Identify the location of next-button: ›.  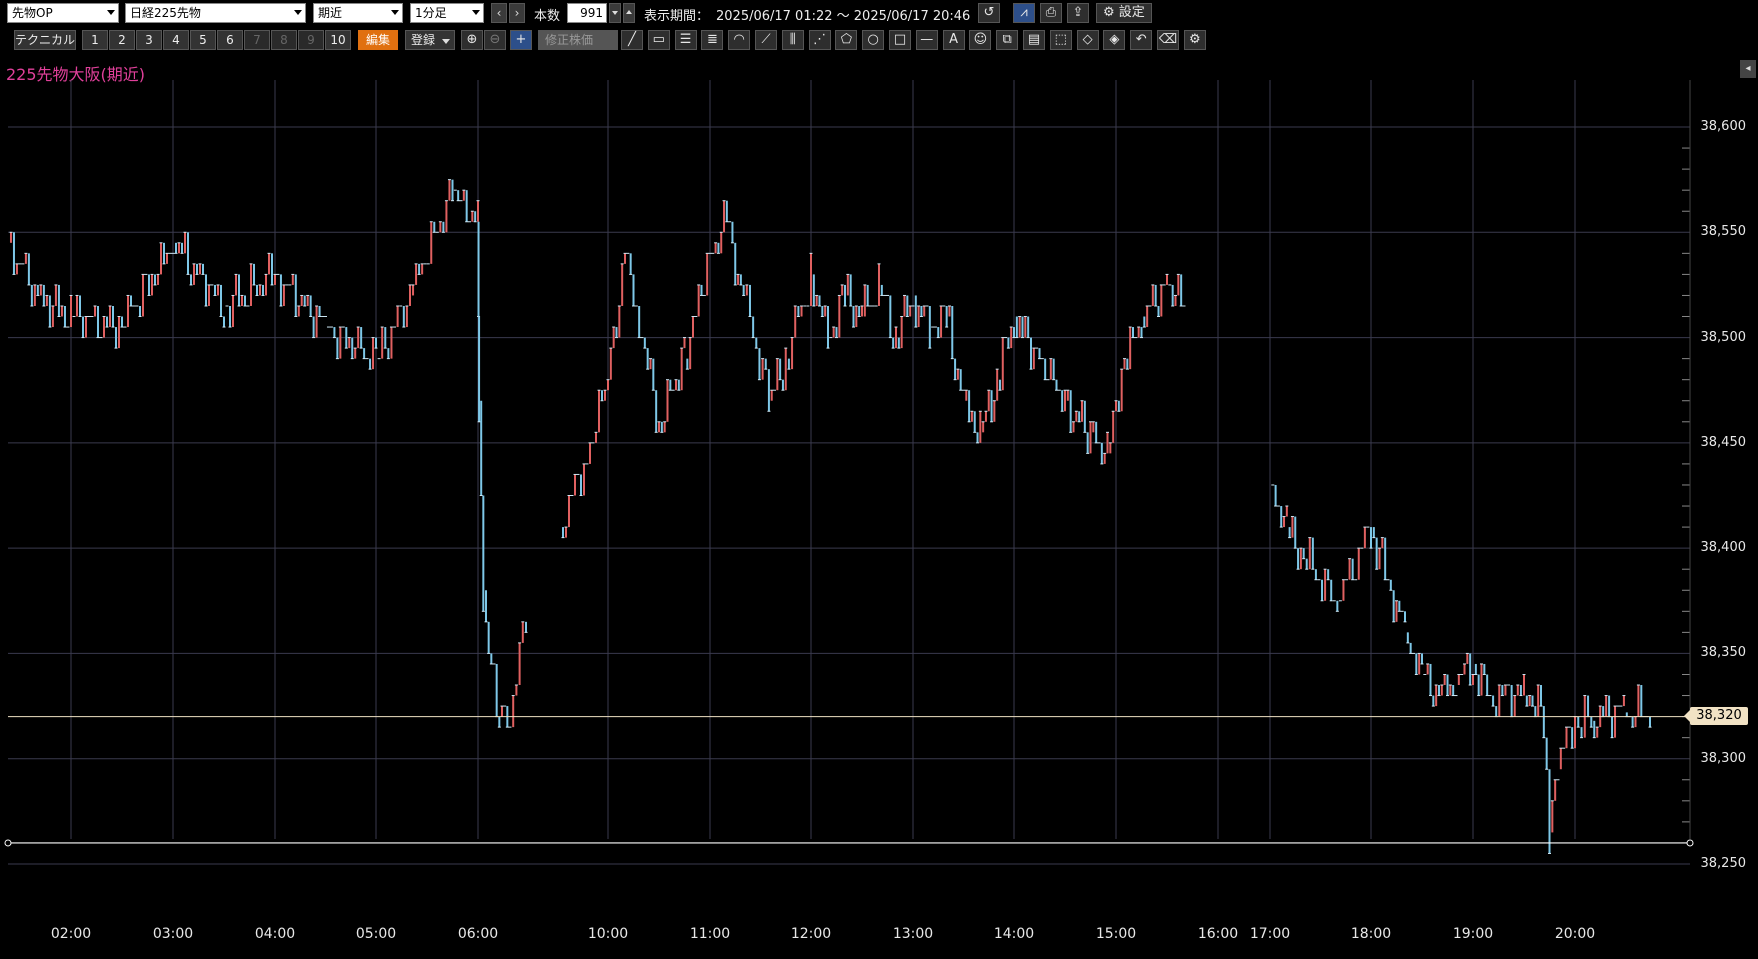
(517, 13).